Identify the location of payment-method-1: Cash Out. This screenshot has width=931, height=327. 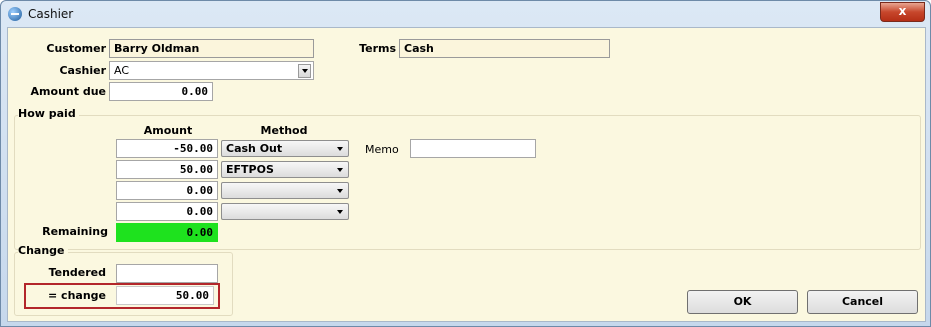
(285, 148).